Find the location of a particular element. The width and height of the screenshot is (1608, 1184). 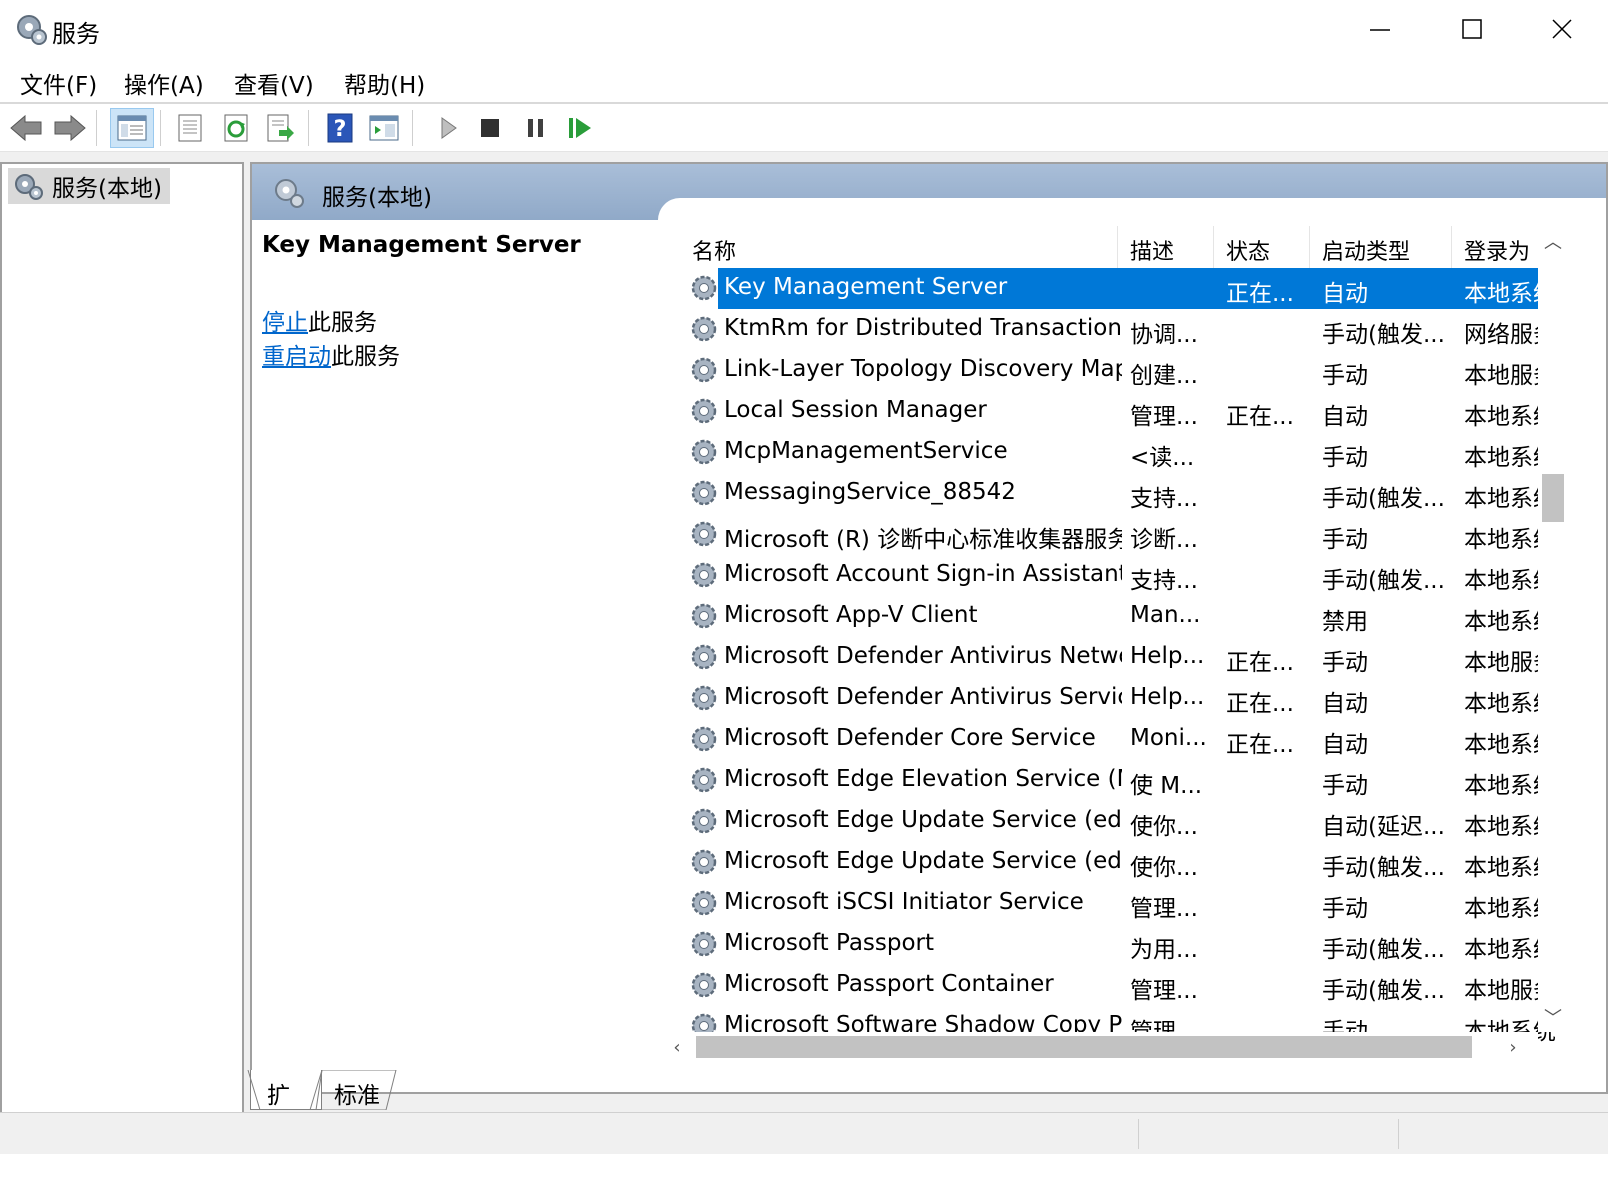

service-name: Key Management Server is located at coordinates (866, 287).